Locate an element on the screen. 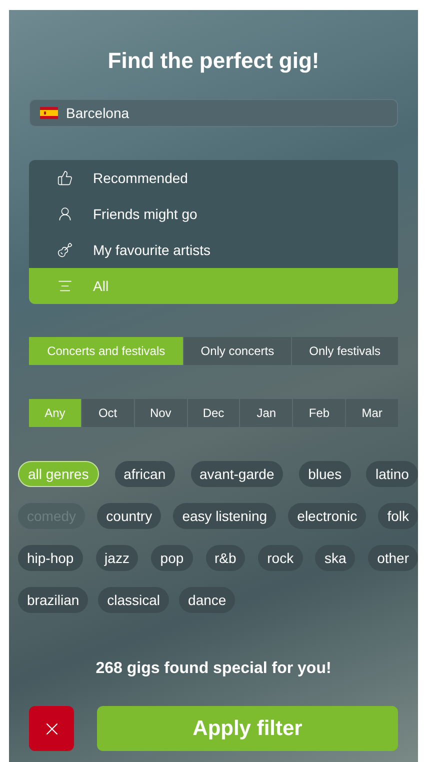 The image size is (425, 762). page-title: Find the perfect gig! is located at coordinates (214, 61).